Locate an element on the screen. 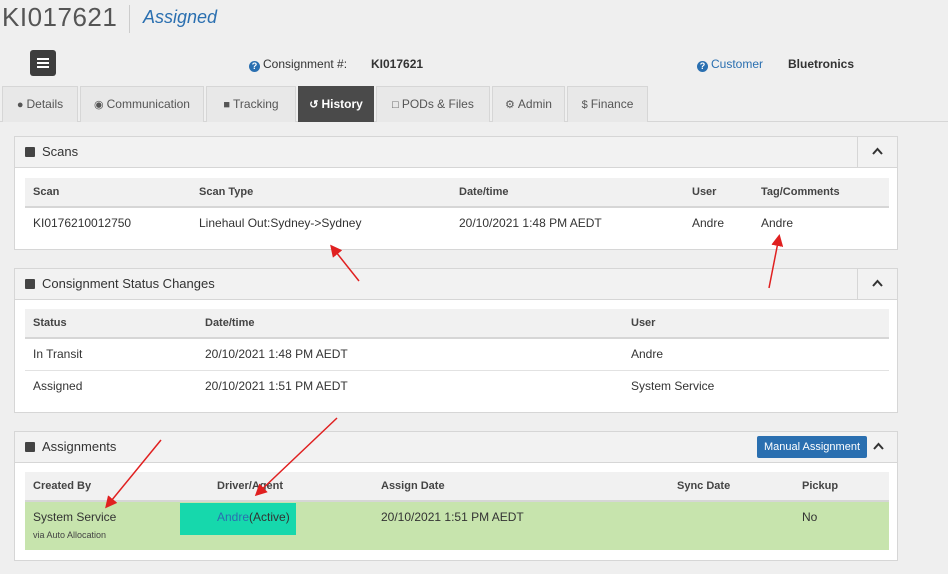 This screenshot has width=948, height=574. column-header: Status is located at coordinates (50, 323).